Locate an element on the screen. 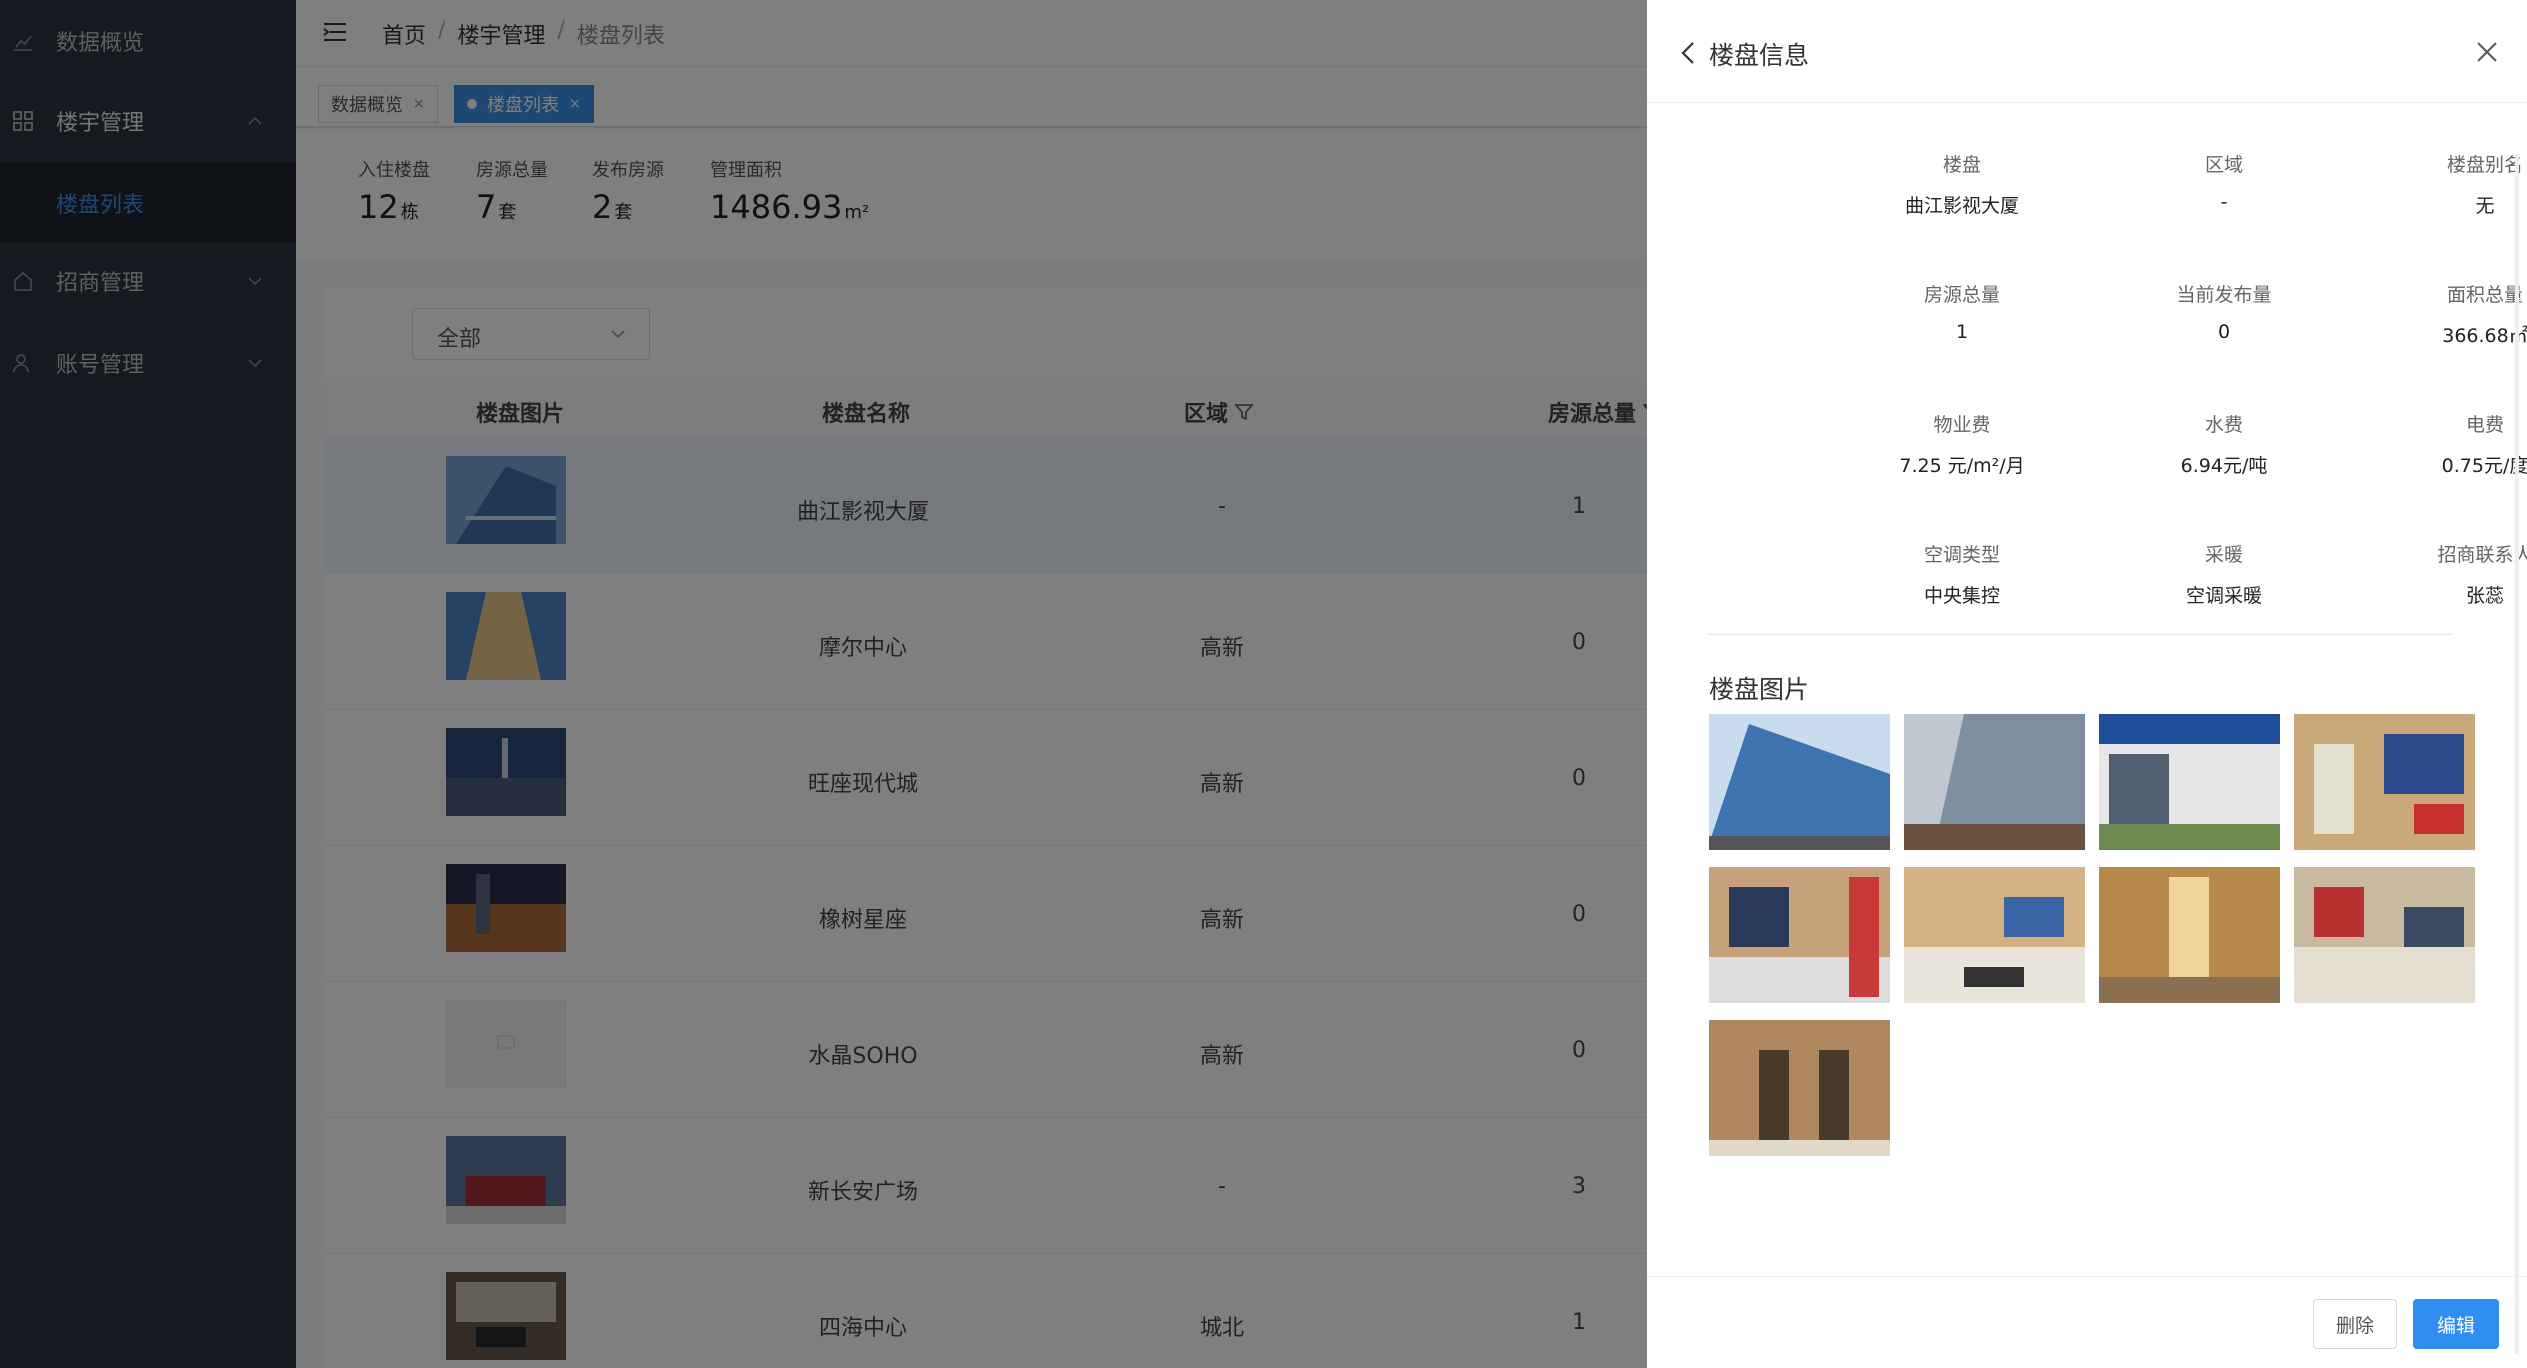 This screenshot has height=1368, width=2527. info-contact: 招商联系人 张蕊 is located at coordinates (2441, 574).